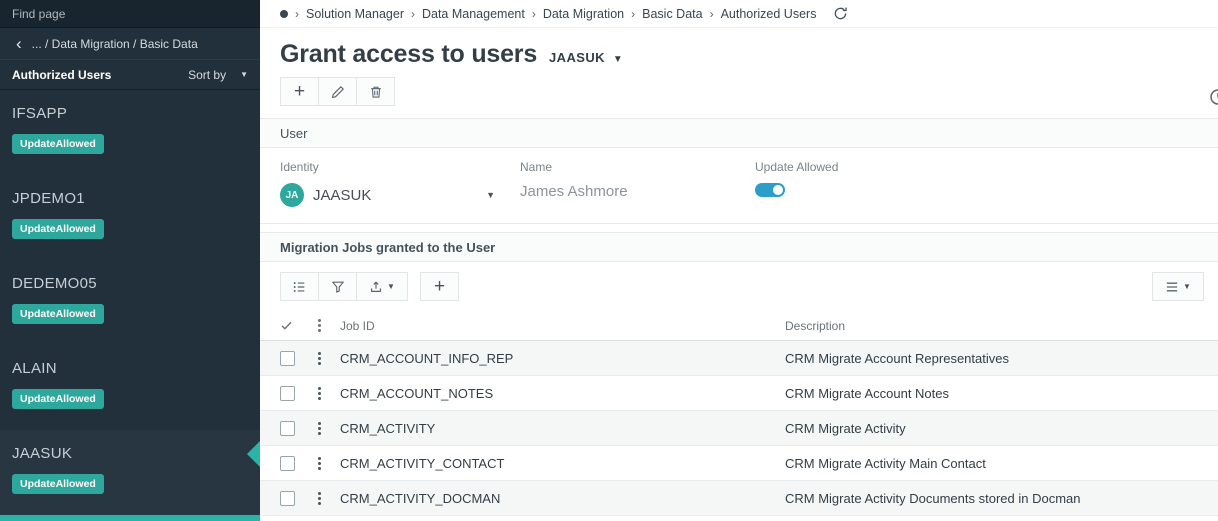 The image size is (1218, 521). What do you see at coordinates (297, 325) in the screenshot?
I see `select-all-column` at bounding box center [297, 325].